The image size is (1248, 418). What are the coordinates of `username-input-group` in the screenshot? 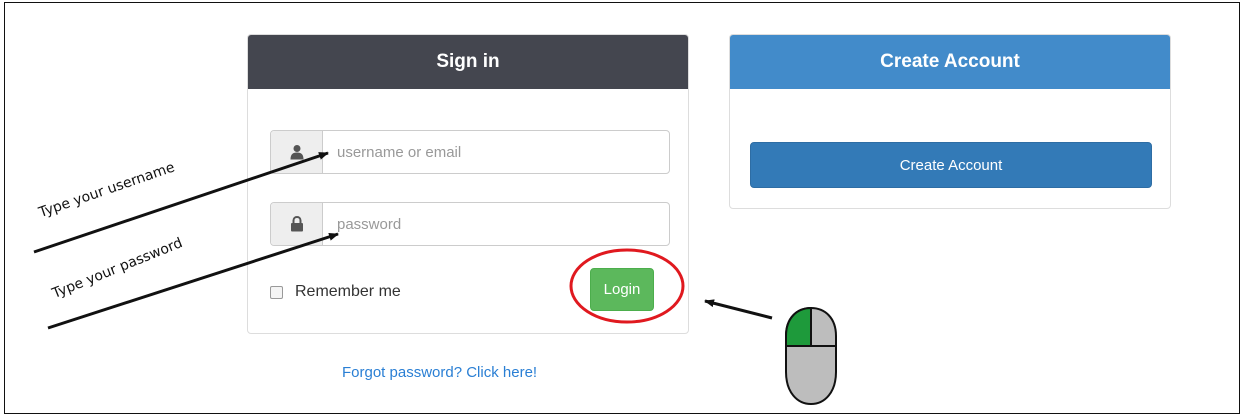 It's located at (470, 152).